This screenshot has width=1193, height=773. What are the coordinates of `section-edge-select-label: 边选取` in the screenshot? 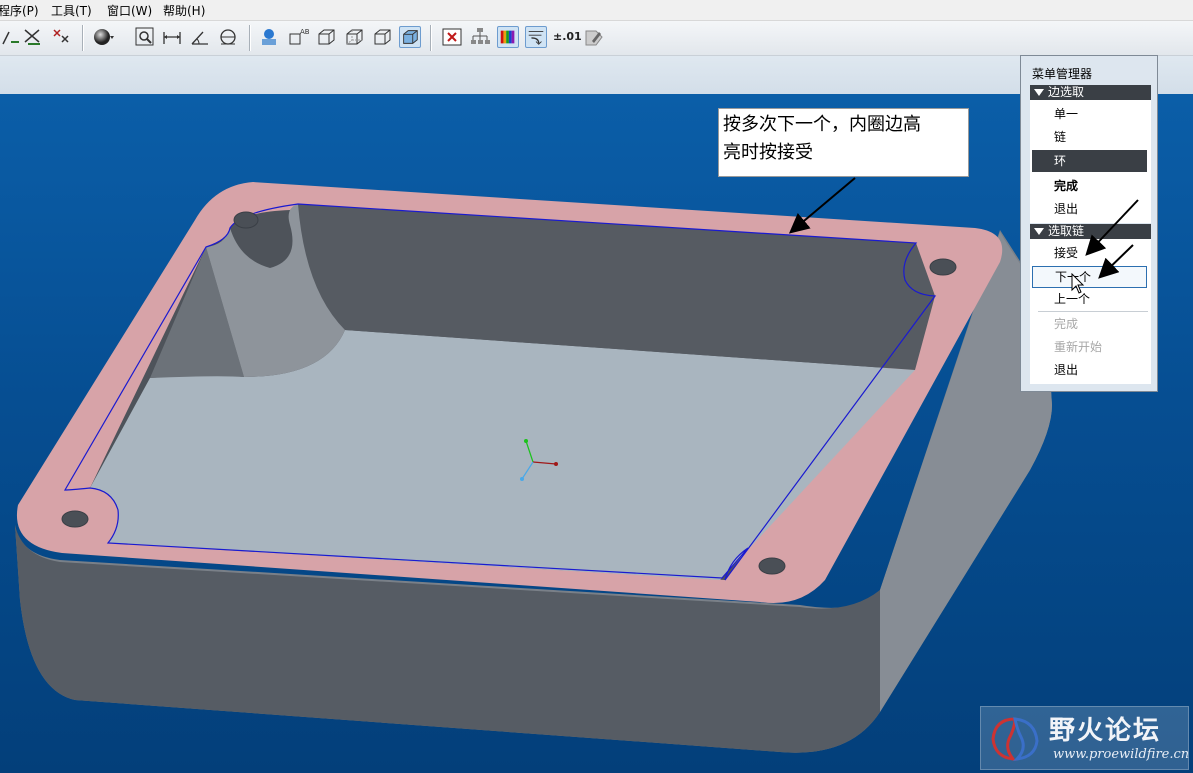 It's located at (1066, 92).